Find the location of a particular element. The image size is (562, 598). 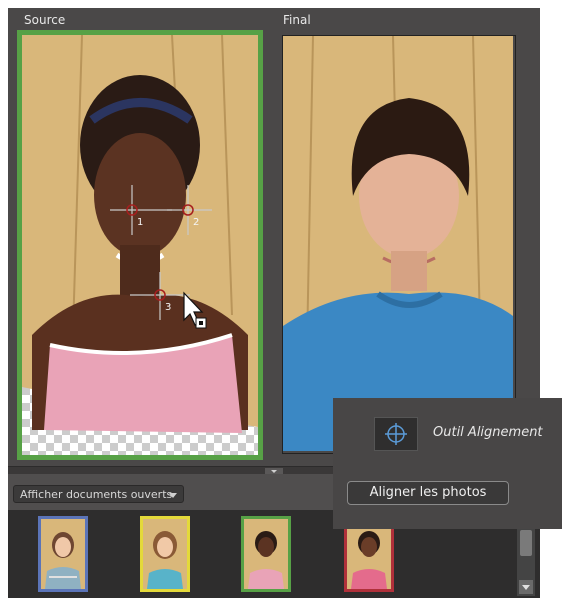

bin-scroll-thumb is located at coordinates (526, 543).